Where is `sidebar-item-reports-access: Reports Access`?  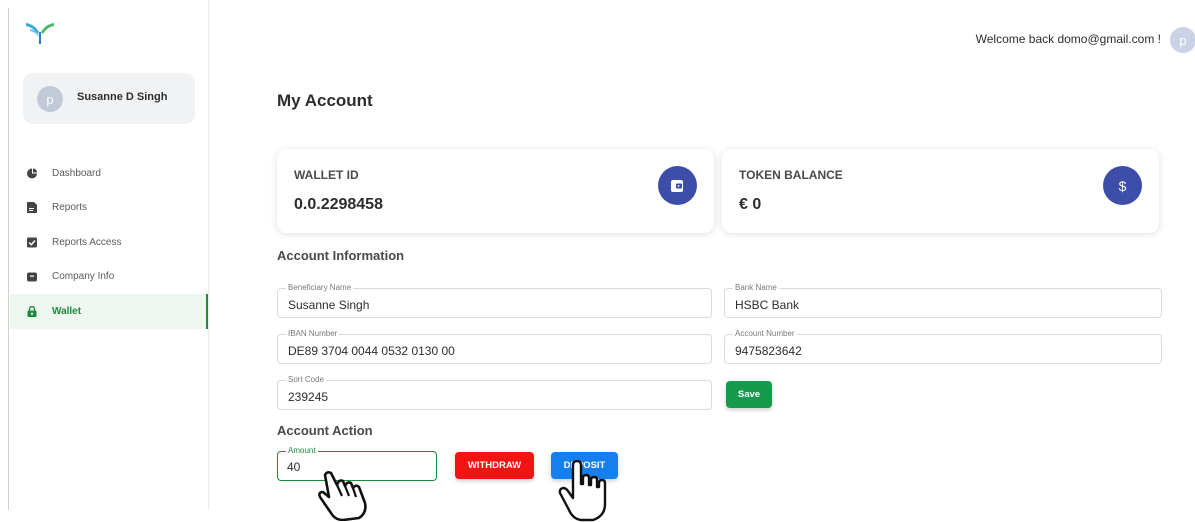
sidebar-item-reports-access: Reports Access is located at coordinates (109, 242).